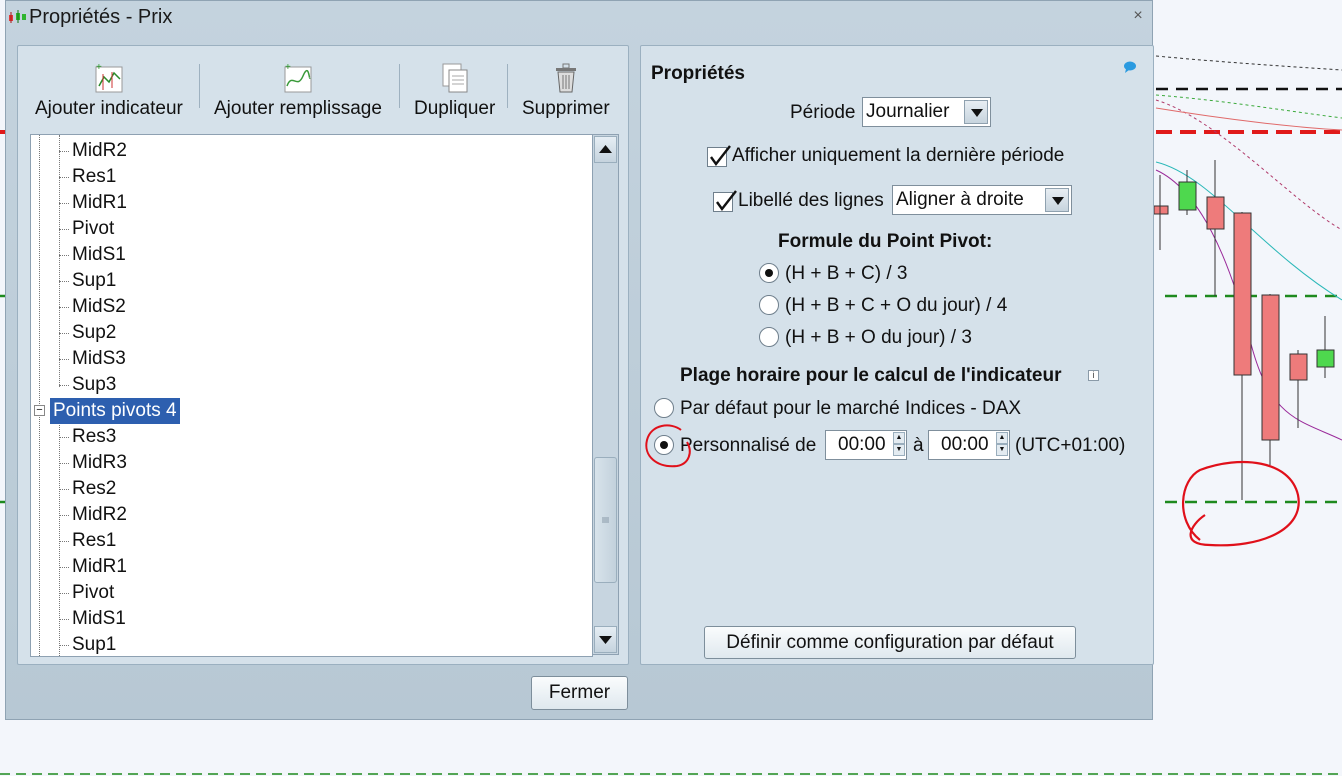 The width and height of the screenshot is (1342, 776). I want to click on line-labels-select-value: Aligner à droite, so click(960, 199).